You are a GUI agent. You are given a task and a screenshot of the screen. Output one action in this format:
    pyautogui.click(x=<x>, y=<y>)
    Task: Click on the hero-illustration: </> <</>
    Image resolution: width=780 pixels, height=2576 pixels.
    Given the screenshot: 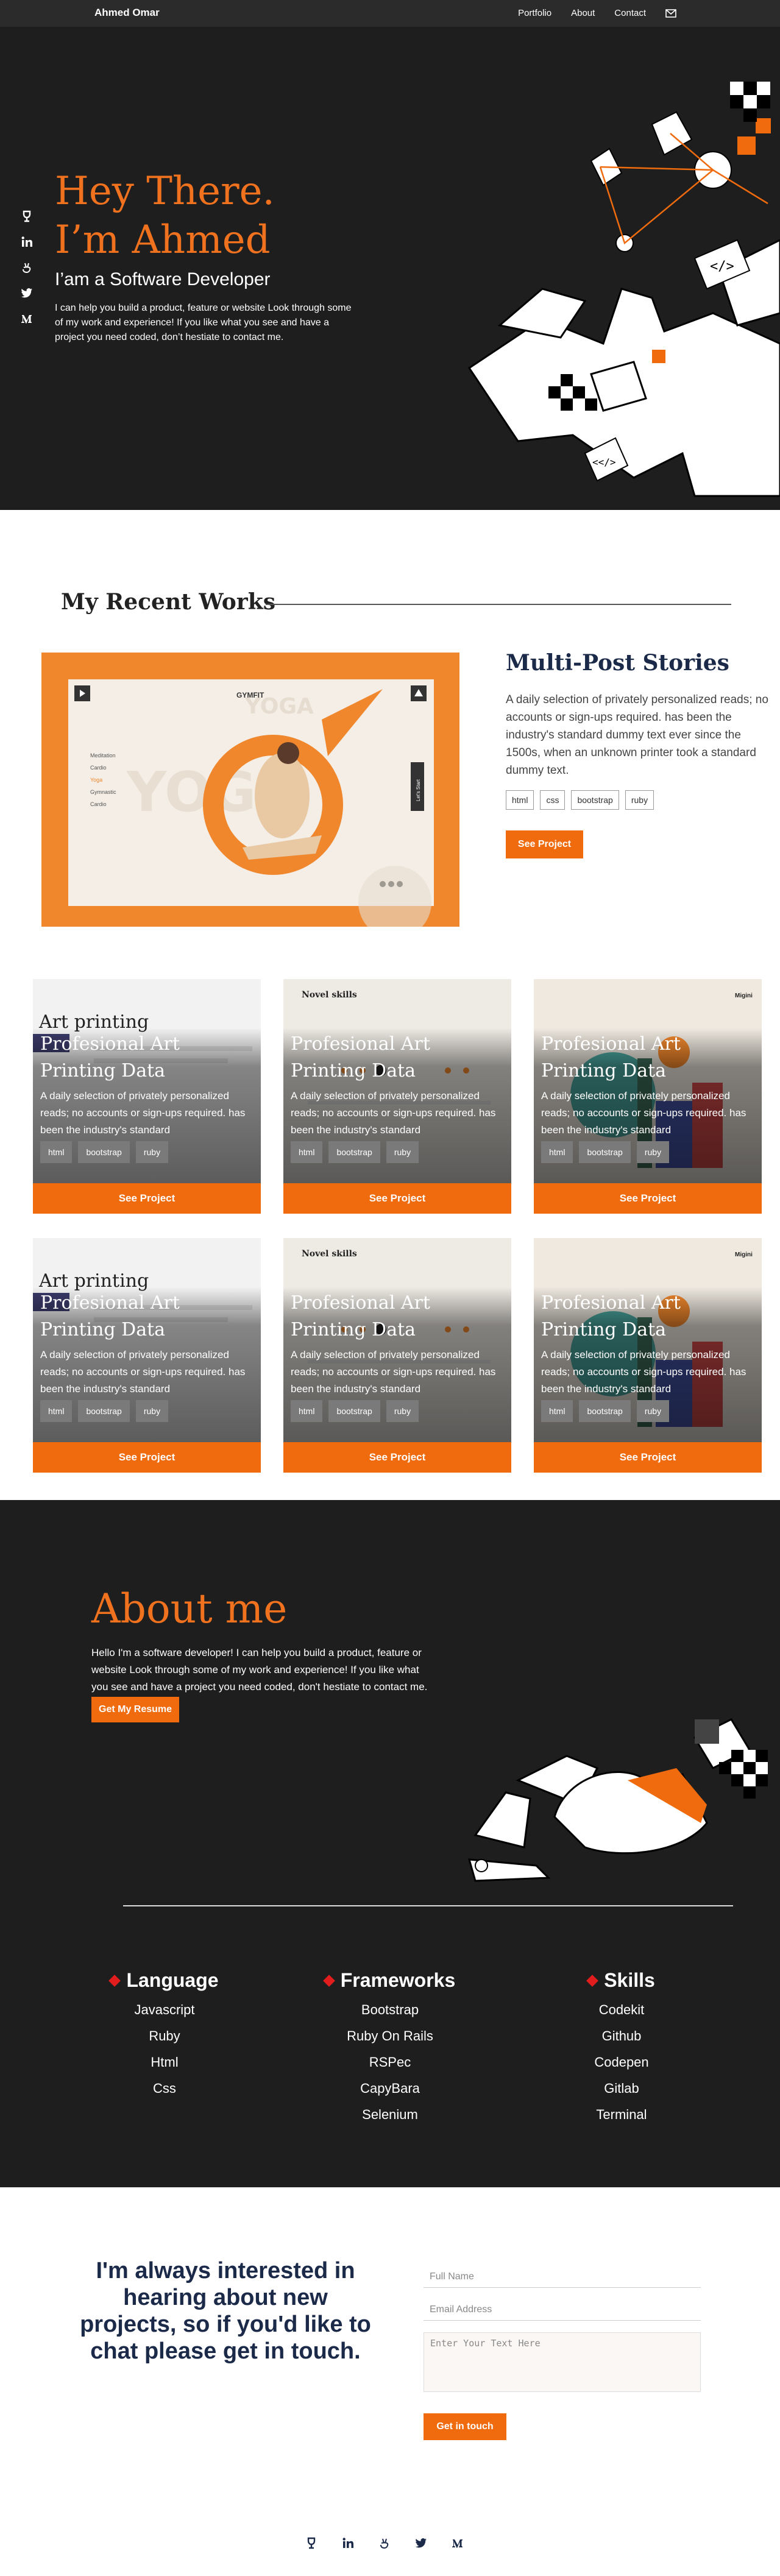 What is the action you would take?
    pyautogui.click(x=623, y=289)
    